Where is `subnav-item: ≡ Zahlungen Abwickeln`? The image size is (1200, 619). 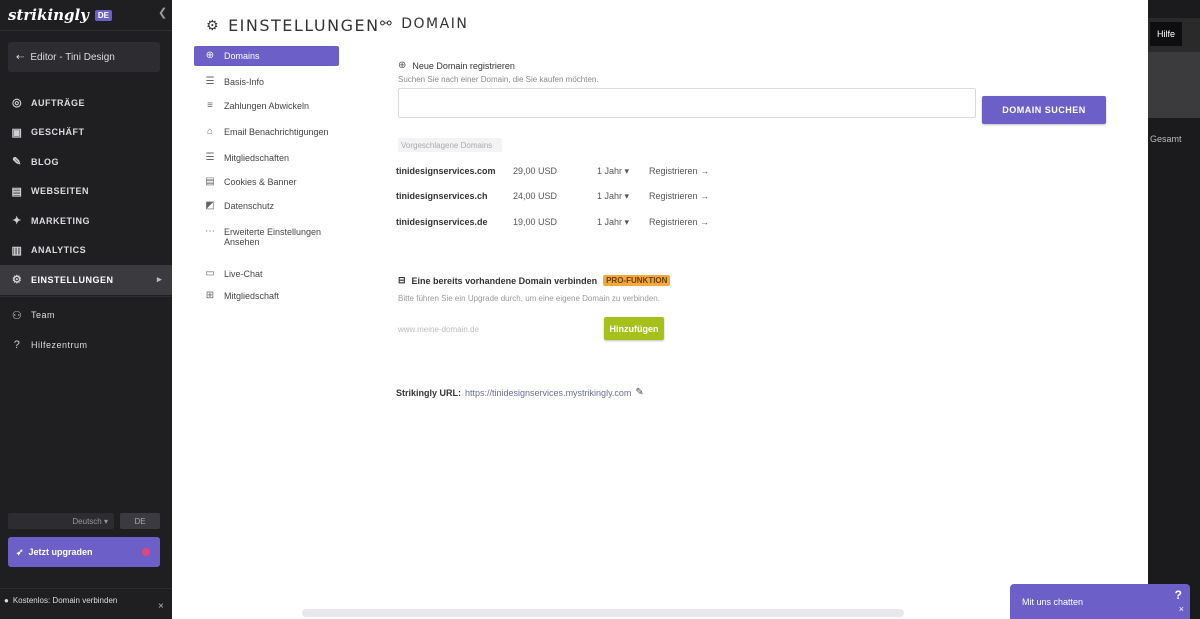
subnav-item: ≡ Zahlungen Abwickeln is located at coordinates (266, 106).